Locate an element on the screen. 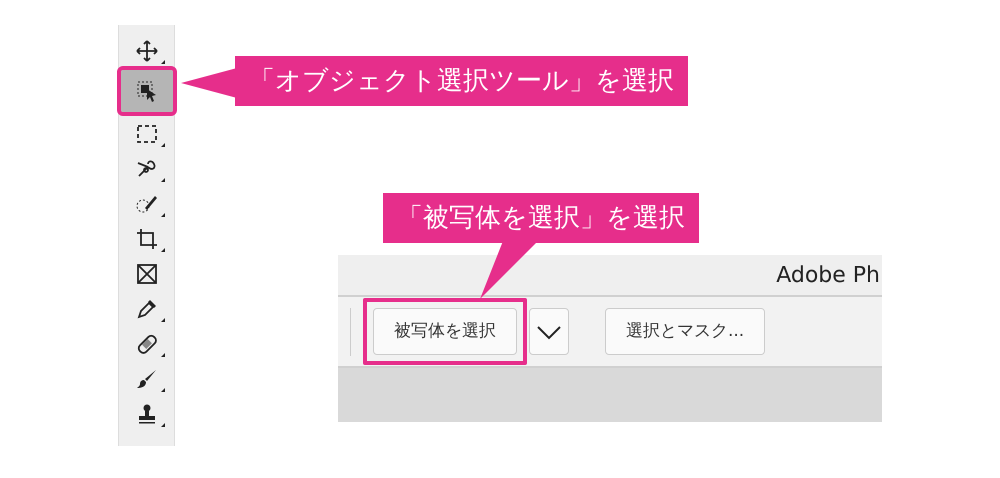 Image resolution: width=1000 pixels, height=478 pixels. tool-button is located at coordinates (146, 91).